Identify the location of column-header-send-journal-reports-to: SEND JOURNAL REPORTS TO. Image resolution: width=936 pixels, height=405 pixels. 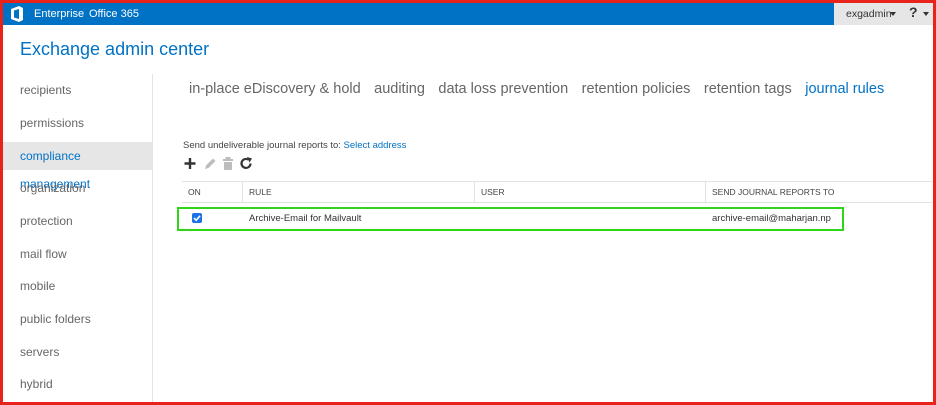
(818, 192).